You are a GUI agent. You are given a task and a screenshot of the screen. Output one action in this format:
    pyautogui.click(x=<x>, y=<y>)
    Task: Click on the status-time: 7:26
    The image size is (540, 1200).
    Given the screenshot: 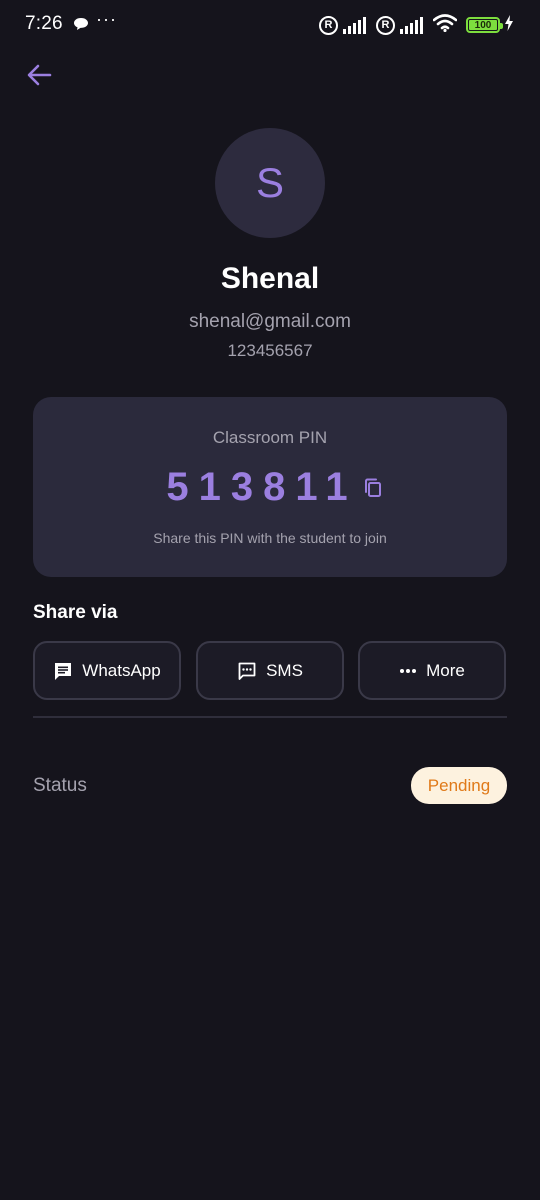 What is the action you would take?
    pyautogui.click(x=44, y=23)
    